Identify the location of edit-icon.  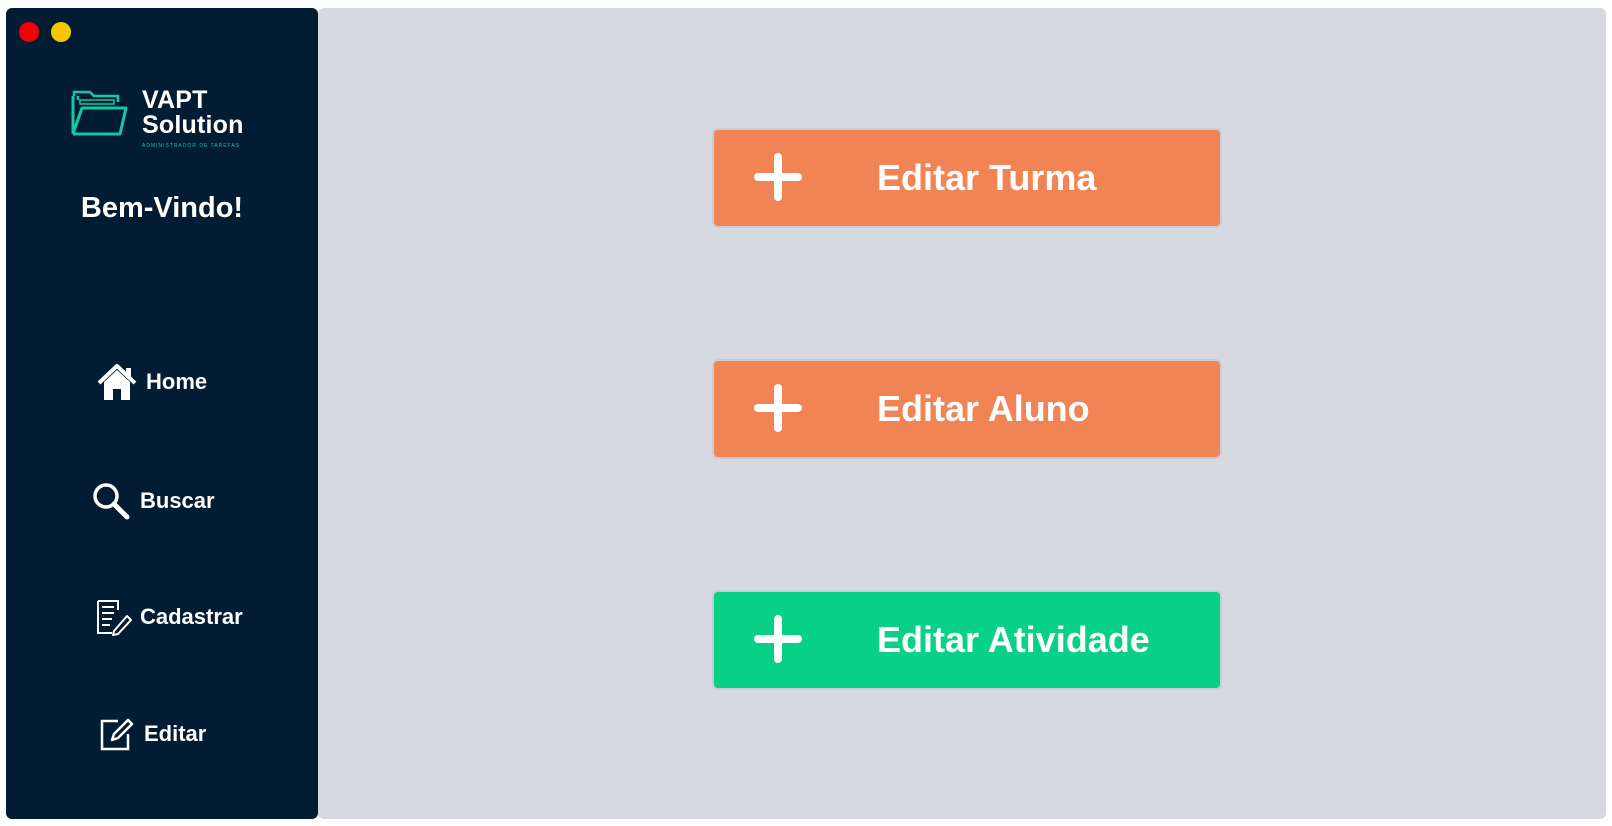
(117, 734).